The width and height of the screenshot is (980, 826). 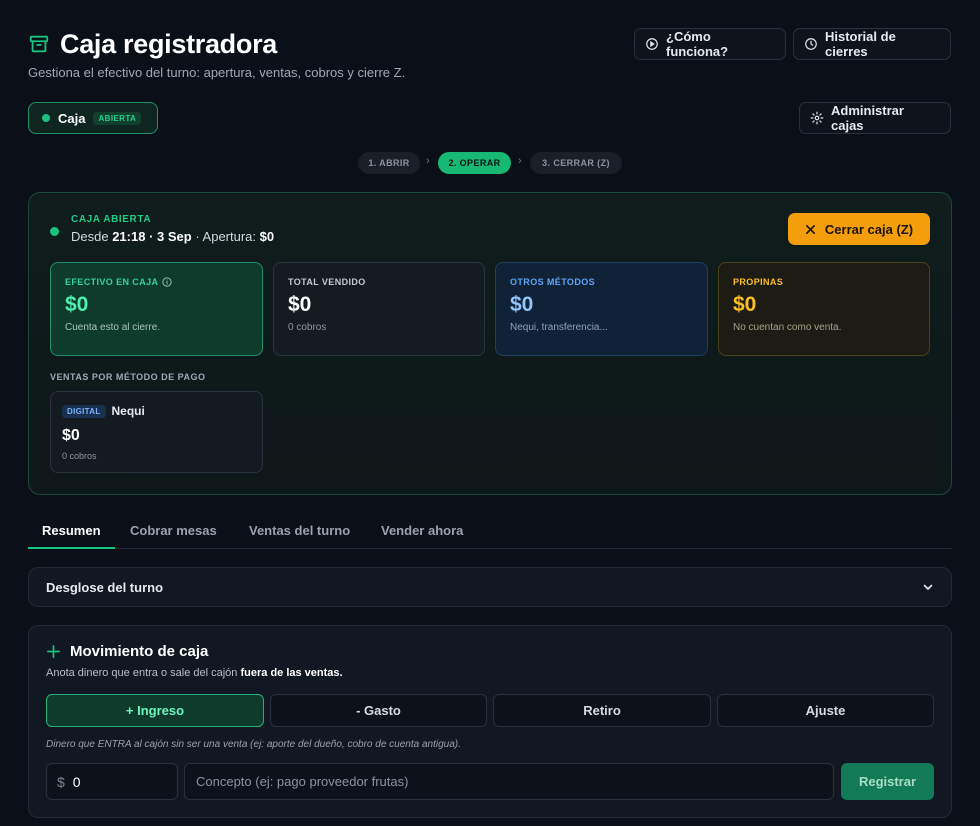 What do you see at coordinates (117, 118) in the screenshot?
I see `open-badge: ABIERTA` at bounding box center [117, 118].